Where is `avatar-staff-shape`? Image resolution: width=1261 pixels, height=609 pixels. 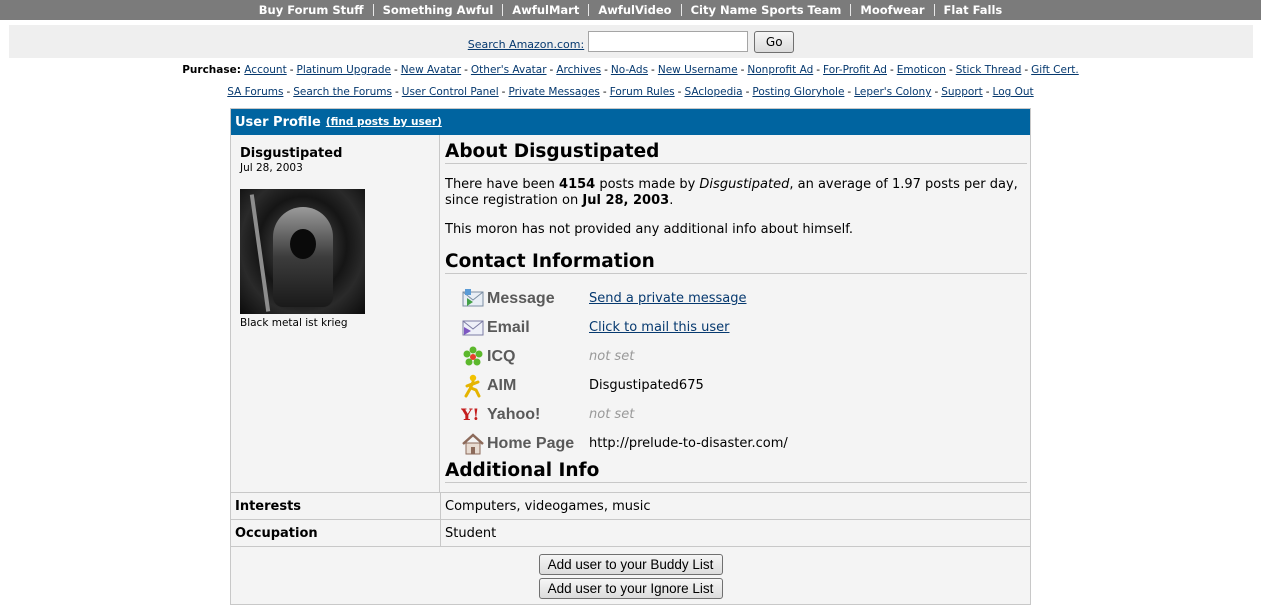
avatar-staff-shape is located at coordinates (260, 253).